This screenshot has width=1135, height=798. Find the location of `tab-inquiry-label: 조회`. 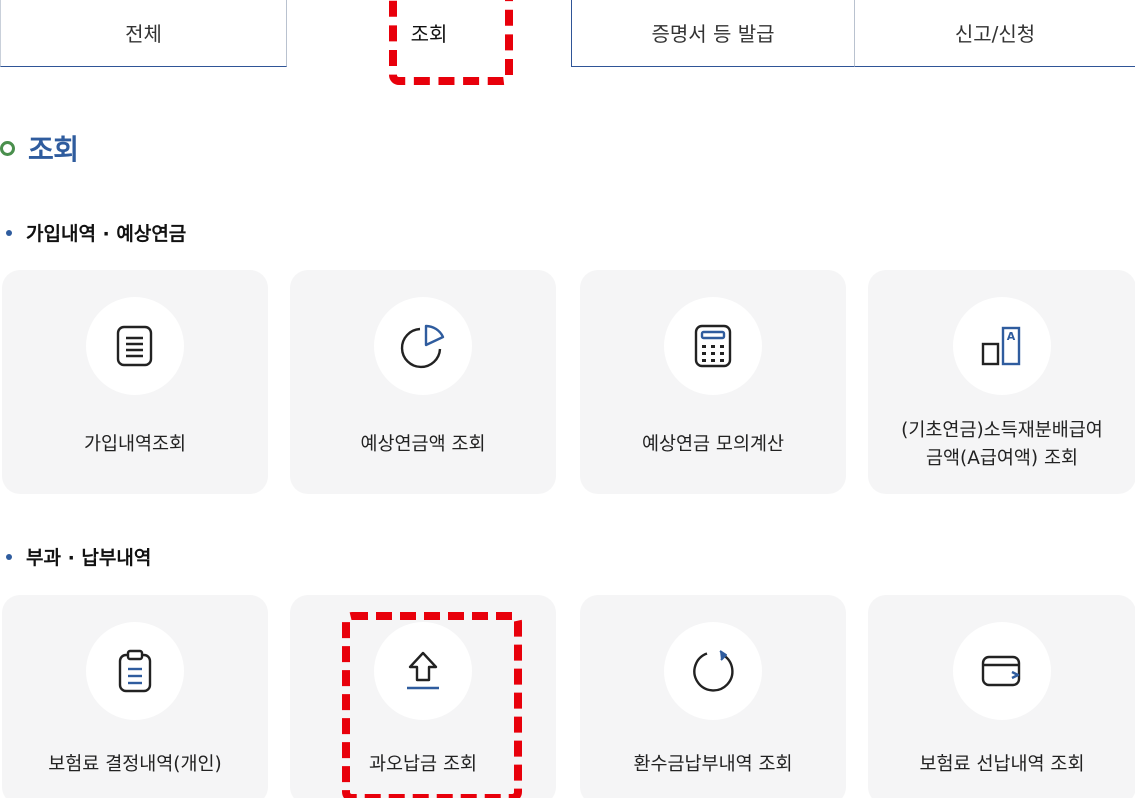

tab-inquiry-label: 조회 is located at coordinates (429, 34).